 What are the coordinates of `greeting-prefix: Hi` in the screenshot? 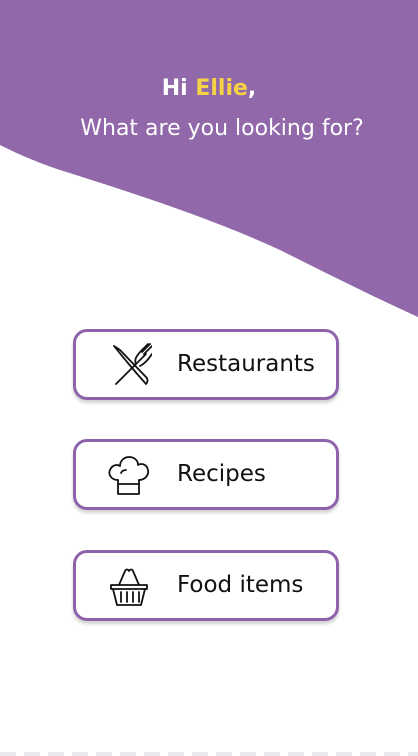 It's located at (178, 88).